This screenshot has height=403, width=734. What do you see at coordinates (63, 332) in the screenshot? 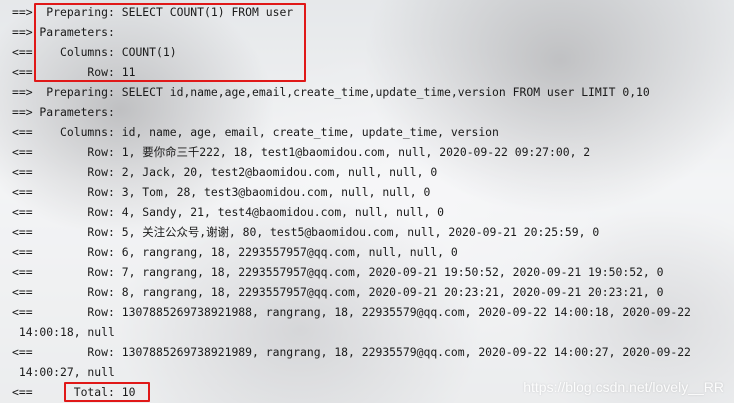
I see `log-line-row-continued: 14:00:18, null` at bounding box center [63, 332].